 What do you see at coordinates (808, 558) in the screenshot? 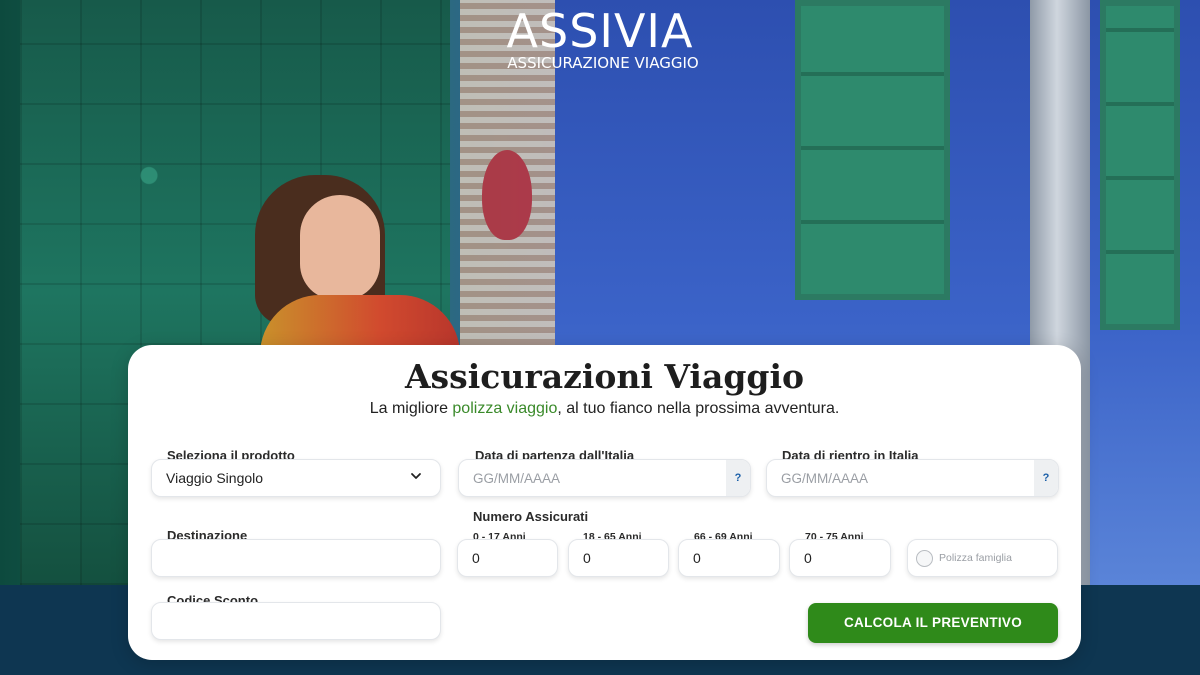
I see `age-70-75-value: 0` at bounding box center [808, 558].